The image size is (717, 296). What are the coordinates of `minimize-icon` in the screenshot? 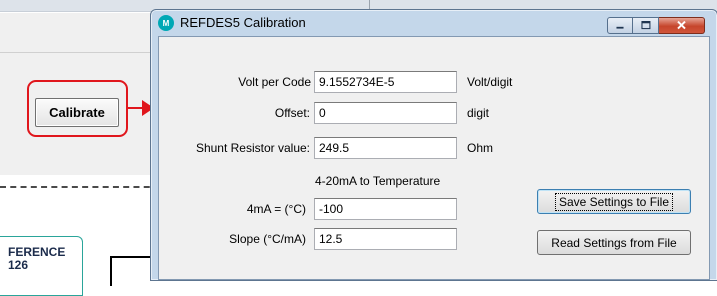 It's located at (620, 27).